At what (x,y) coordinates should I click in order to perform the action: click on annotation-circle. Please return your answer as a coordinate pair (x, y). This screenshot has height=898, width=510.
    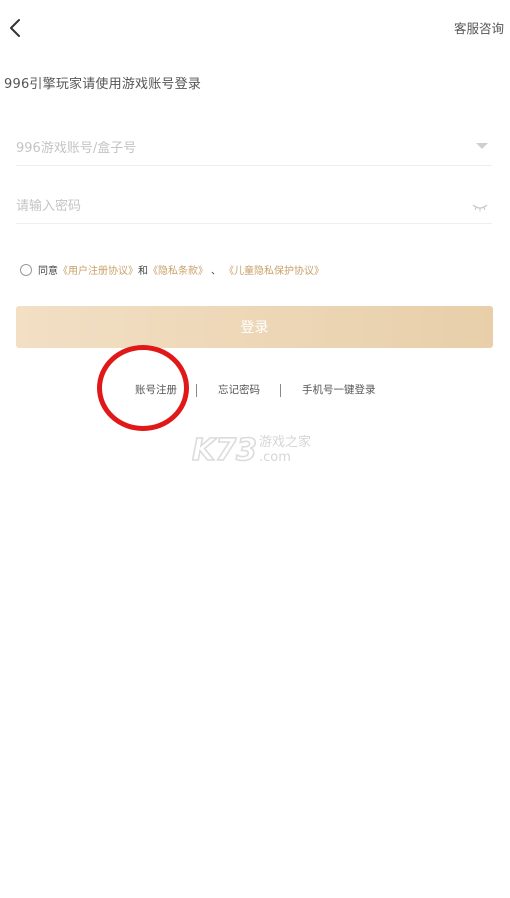
    Looking at the image, I should click on (143, 388).